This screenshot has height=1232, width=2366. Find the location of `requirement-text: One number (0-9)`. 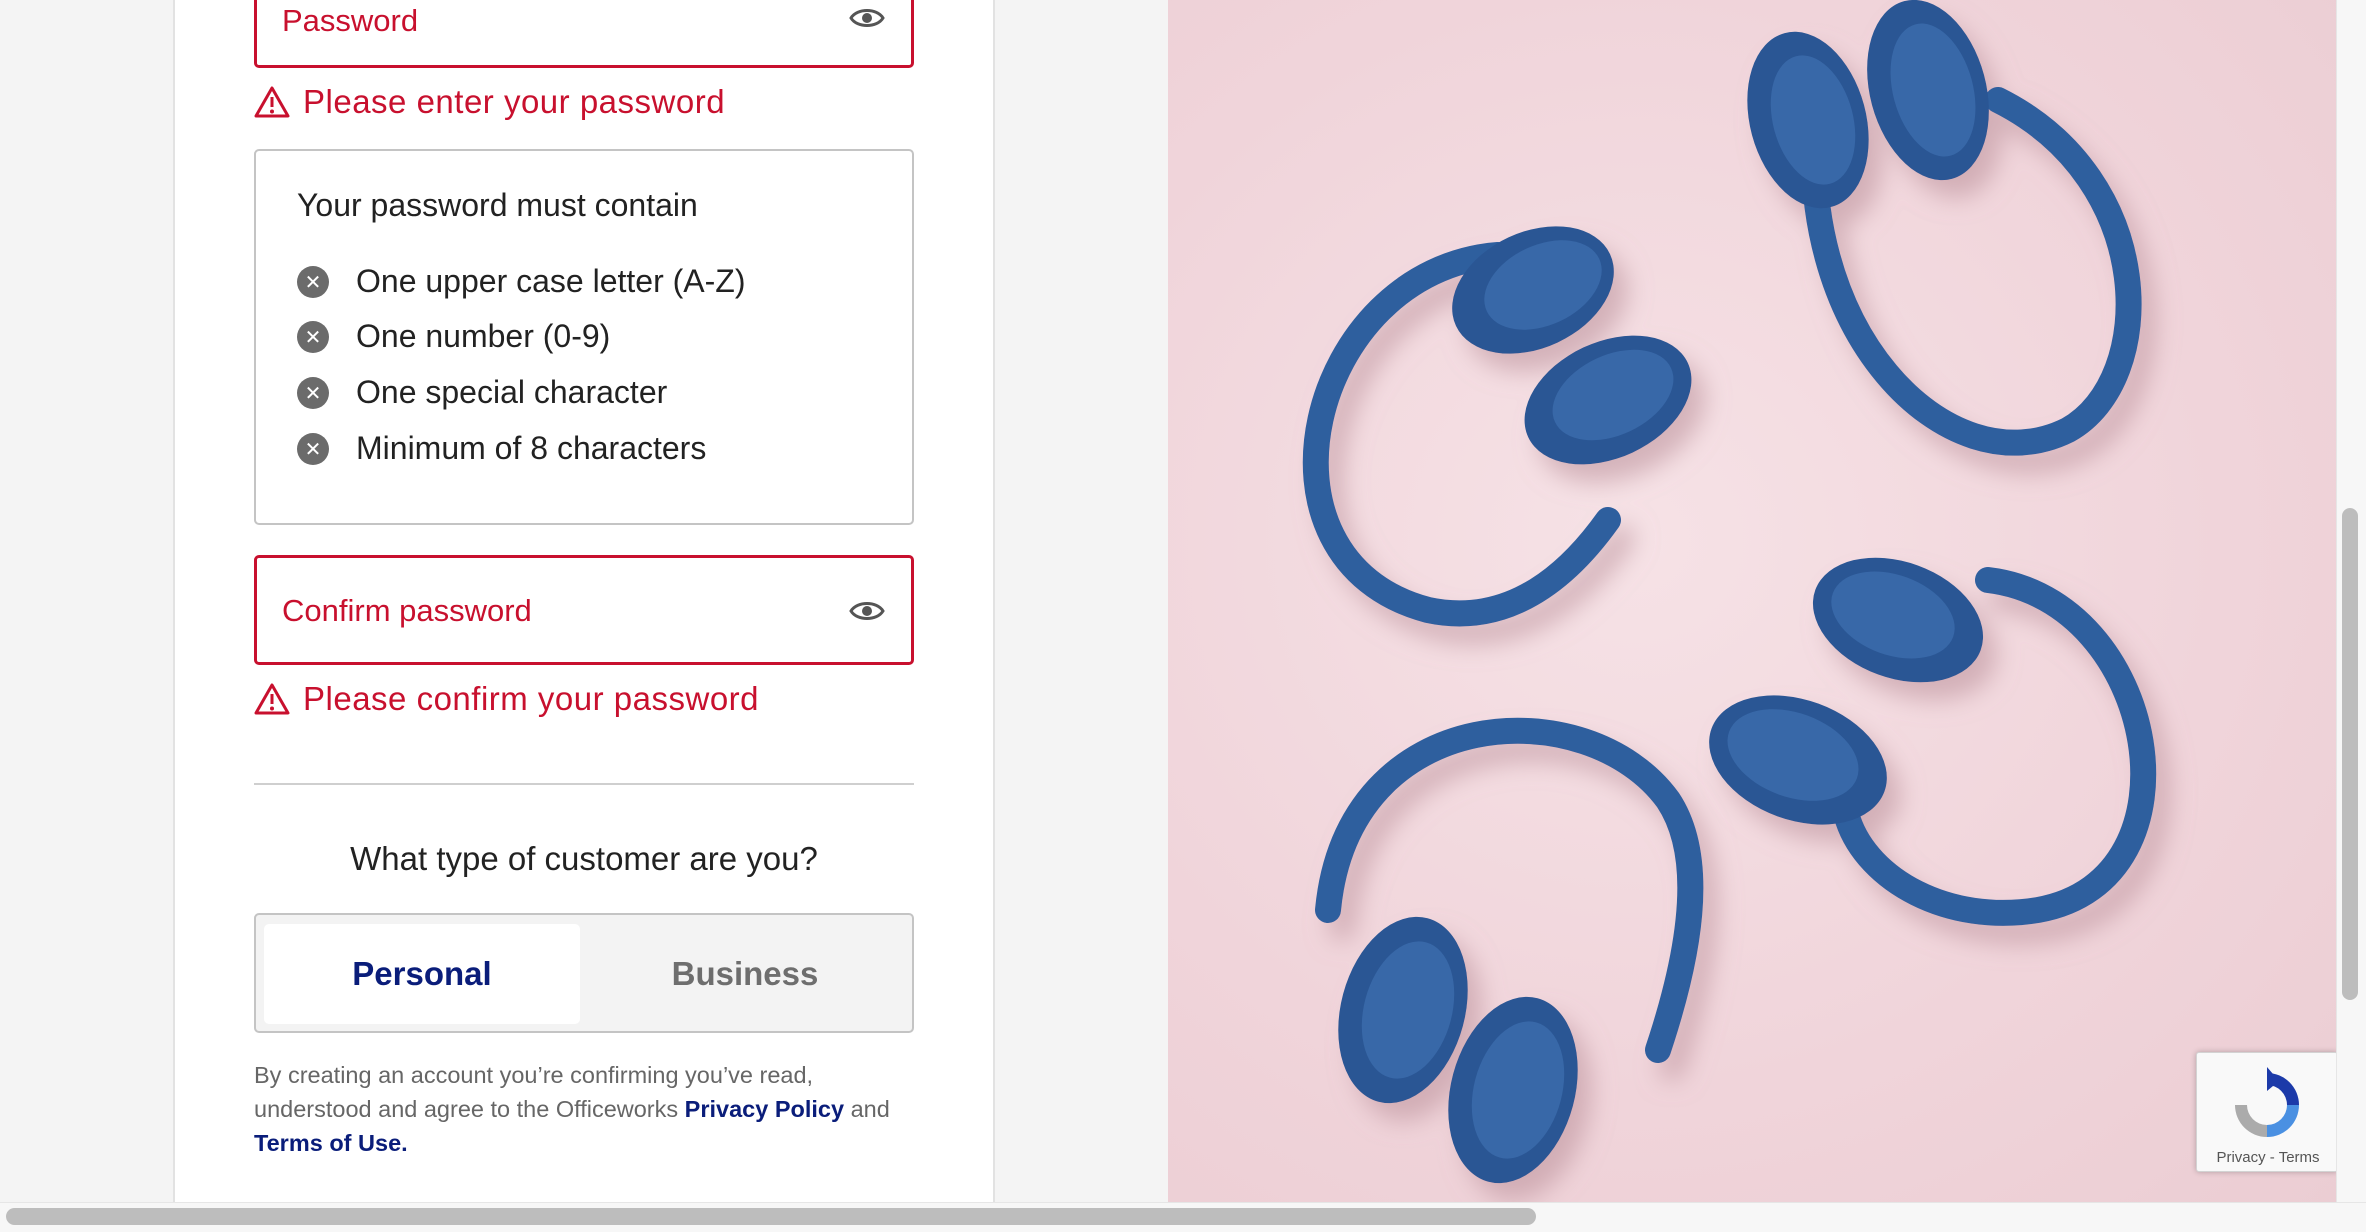

requirement-text: One number (0-9) is located at coordinates (483, 336).